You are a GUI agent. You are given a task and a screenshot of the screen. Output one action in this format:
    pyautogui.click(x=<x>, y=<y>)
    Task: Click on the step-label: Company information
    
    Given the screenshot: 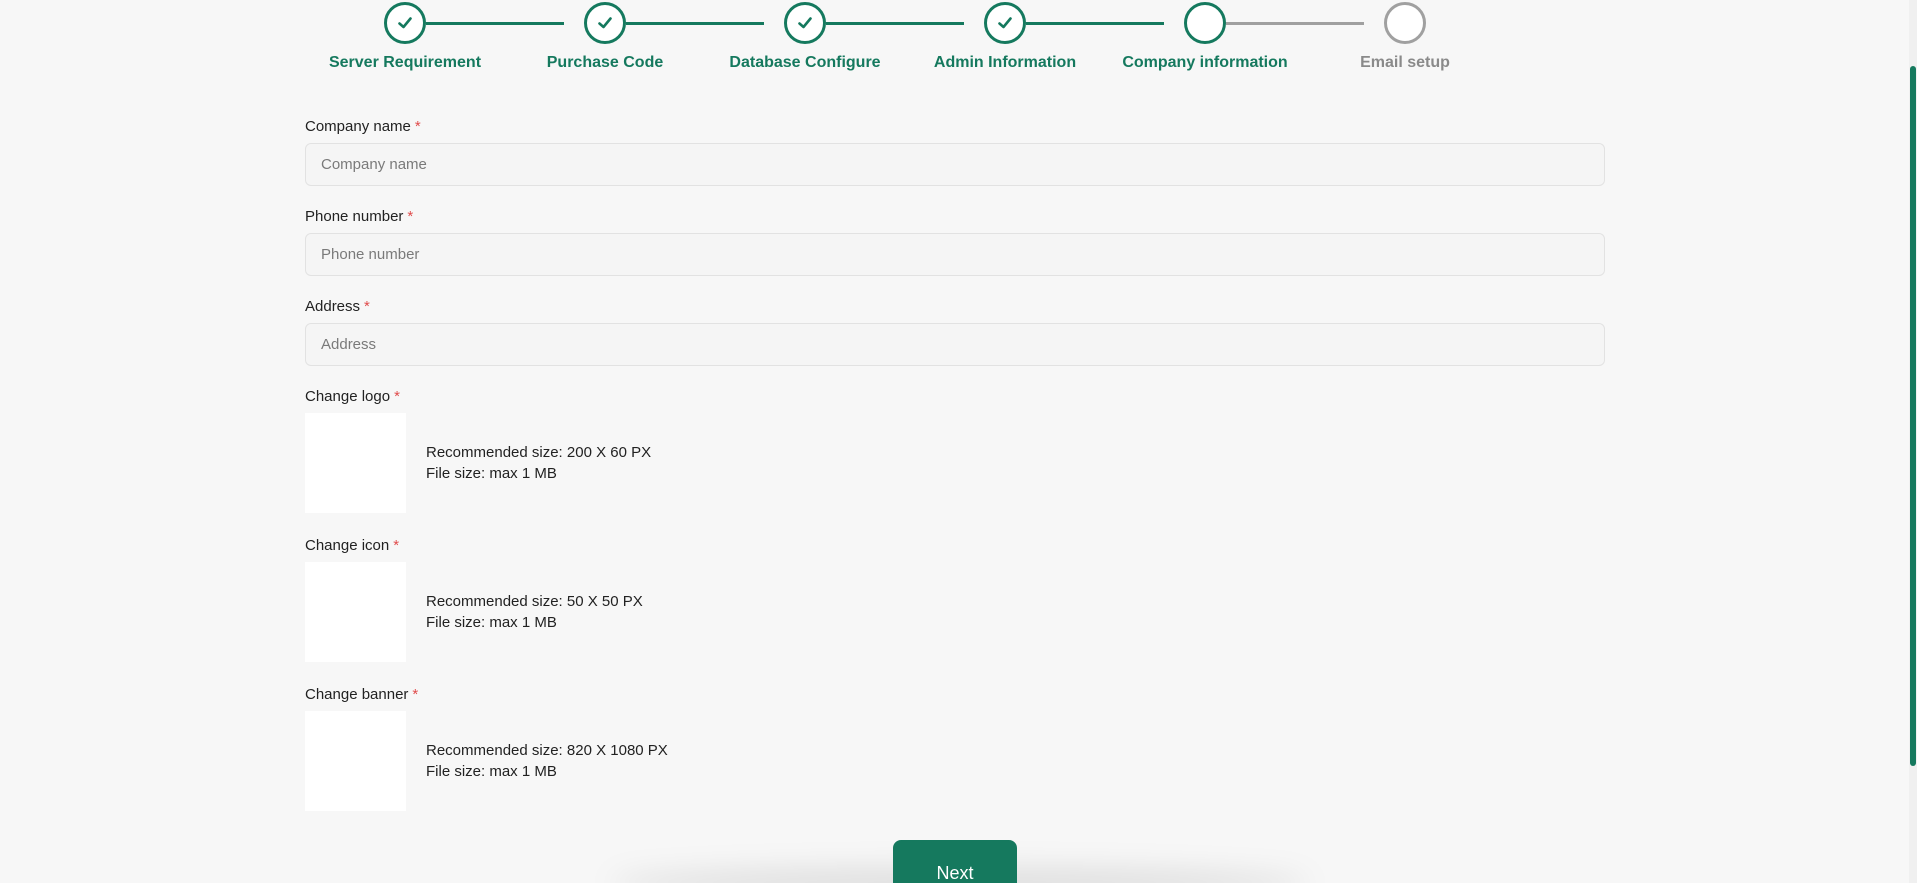 What is the action you would take?
    pyautogui.click(x=1205, y=62)
    